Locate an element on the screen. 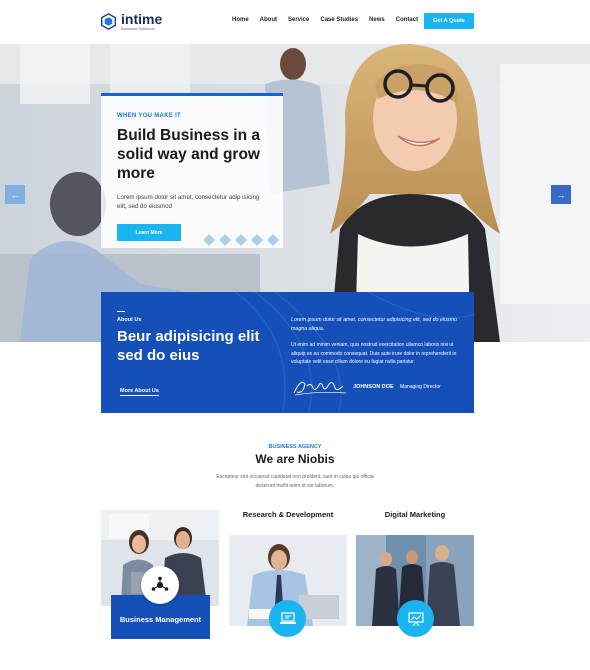 Image resolution: width=590 pixels, height=670 pixels. section-eyebrow: BUSINESS AGENCY is located at coordinates (295, 447).